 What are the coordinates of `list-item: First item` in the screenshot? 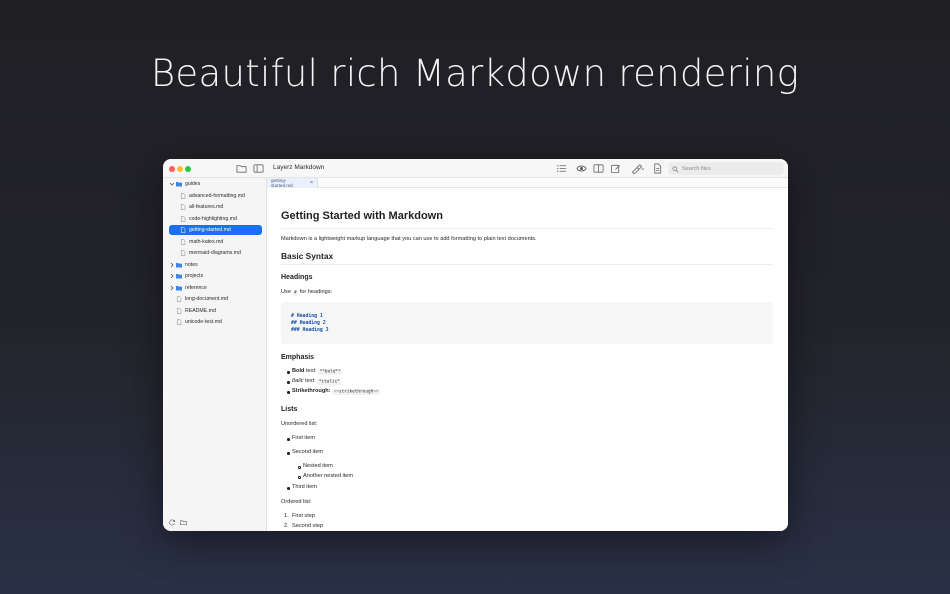 It's located at (303, 438).